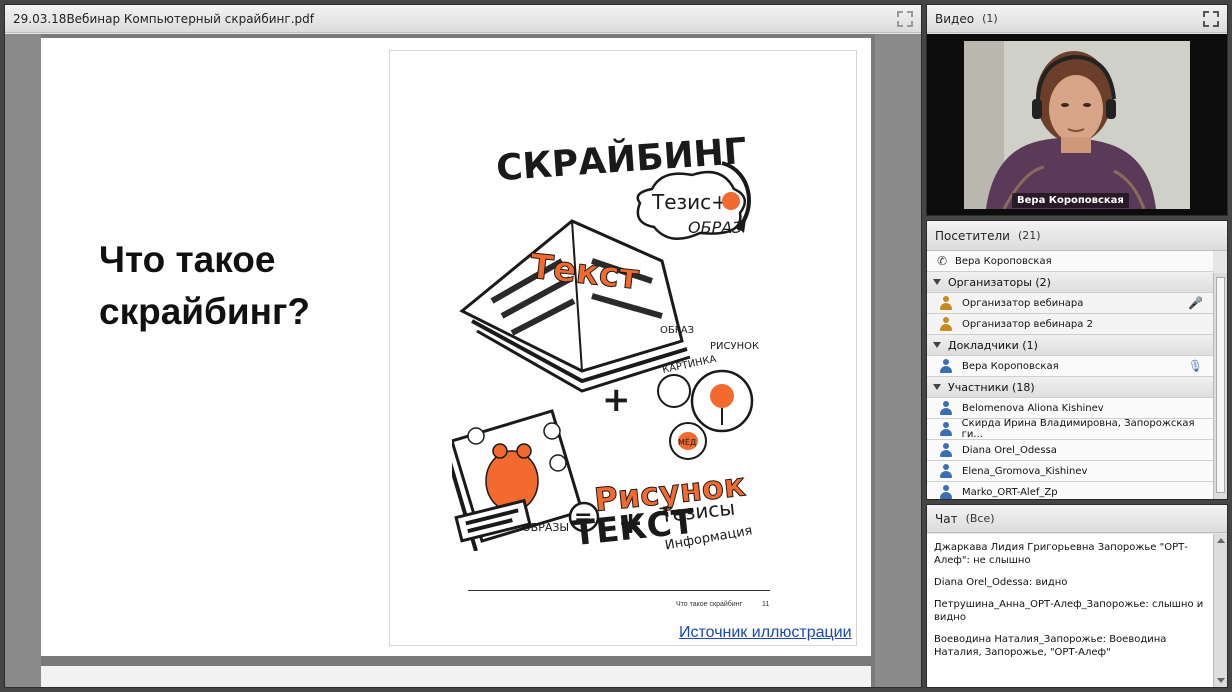 The width and height of the screenshot is (1232, 692). Describe the element at coordinates (1027, 324) in the screenshot. I see `attendee-name: Организатор вебинара 2` at that location.